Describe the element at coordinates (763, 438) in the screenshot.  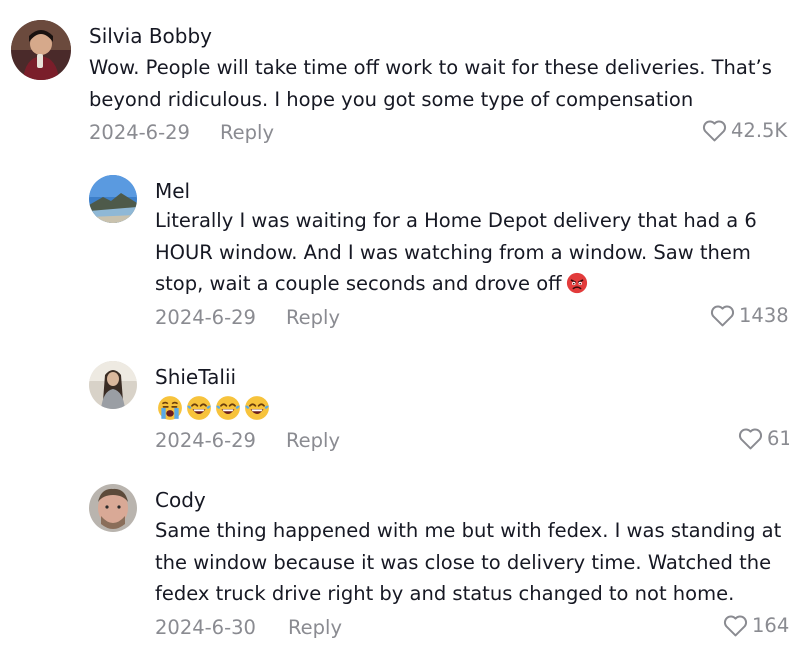
I see `like-button: 61` at that location.